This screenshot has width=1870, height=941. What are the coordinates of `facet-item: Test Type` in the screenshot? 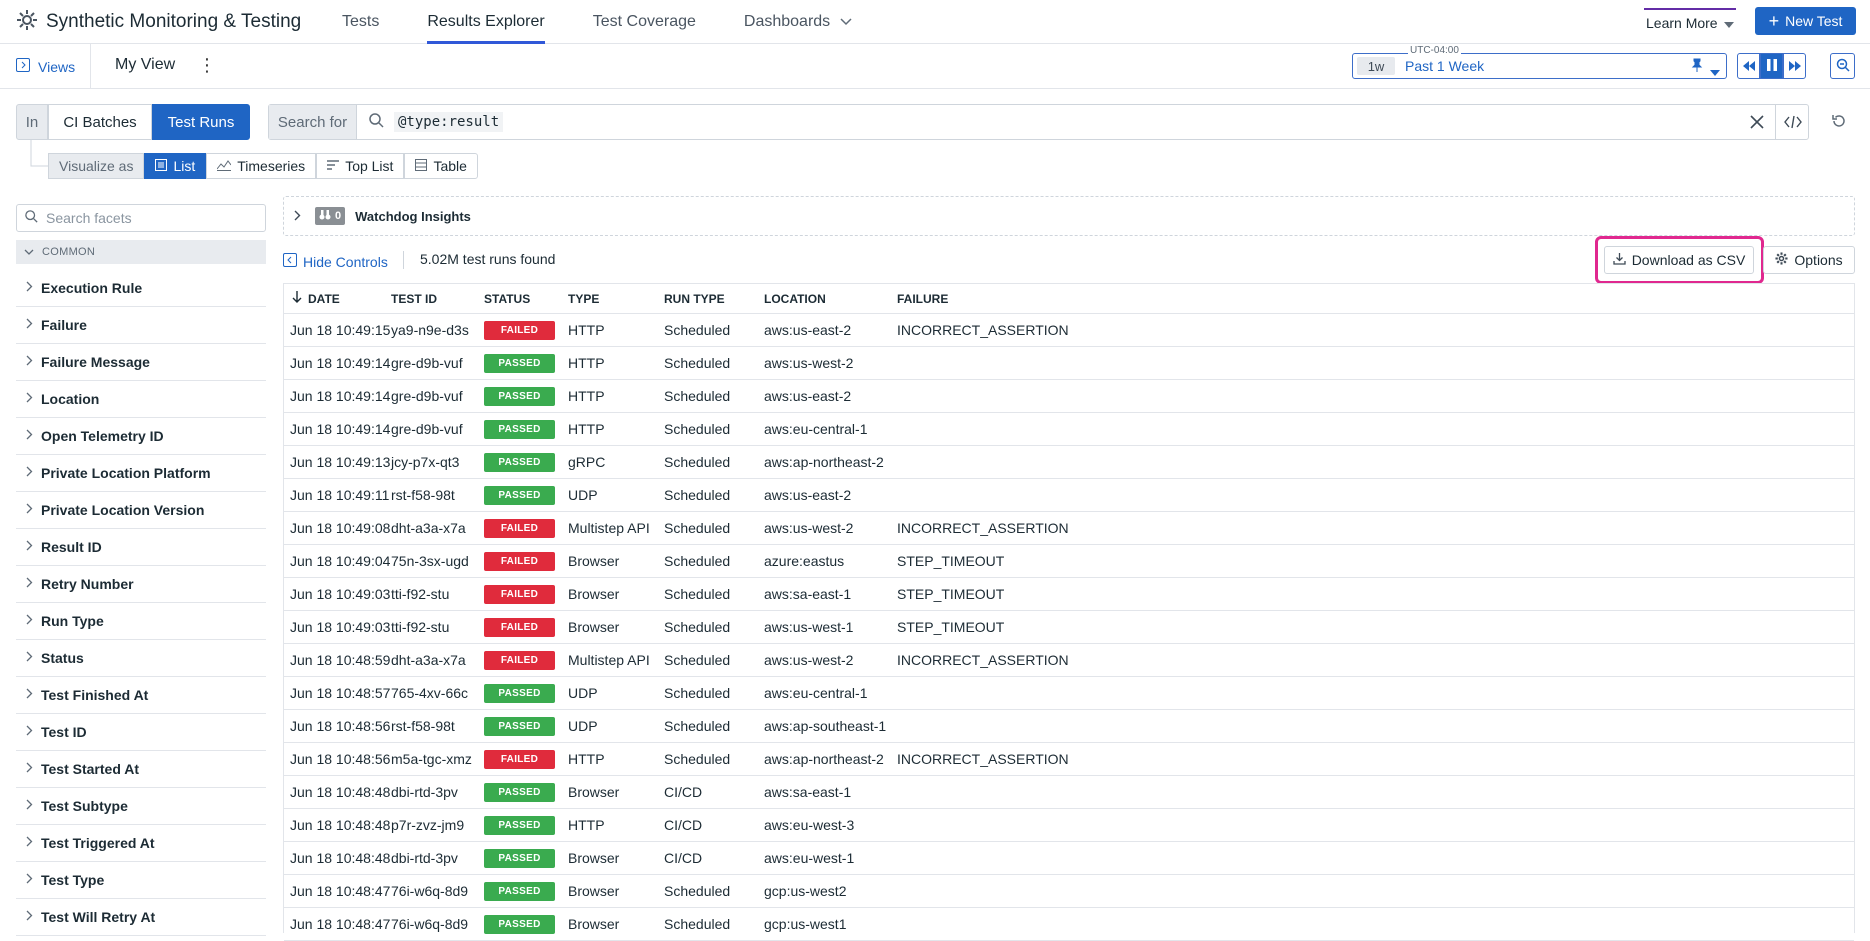 It's located at (141, 880).